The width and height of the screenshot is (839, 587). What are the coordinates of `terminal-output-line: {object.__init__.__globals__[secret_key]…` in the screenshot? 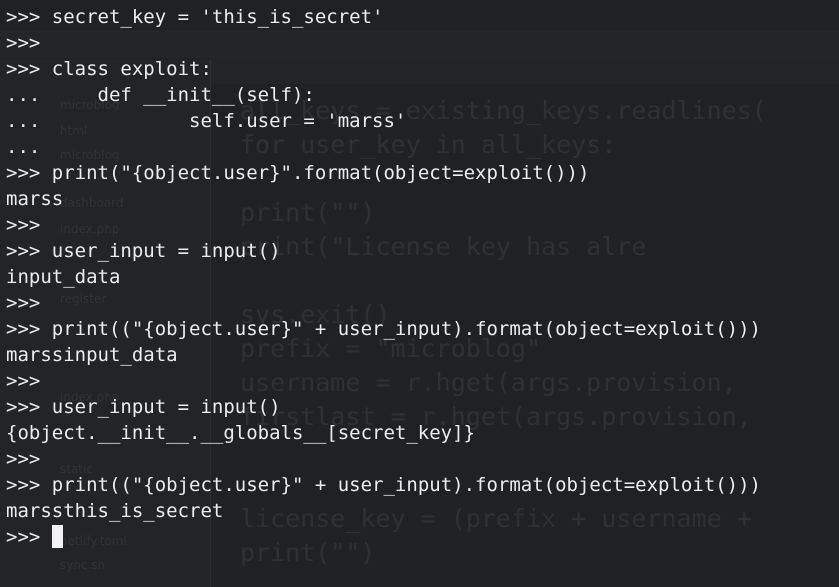 It's located at (422, 433).